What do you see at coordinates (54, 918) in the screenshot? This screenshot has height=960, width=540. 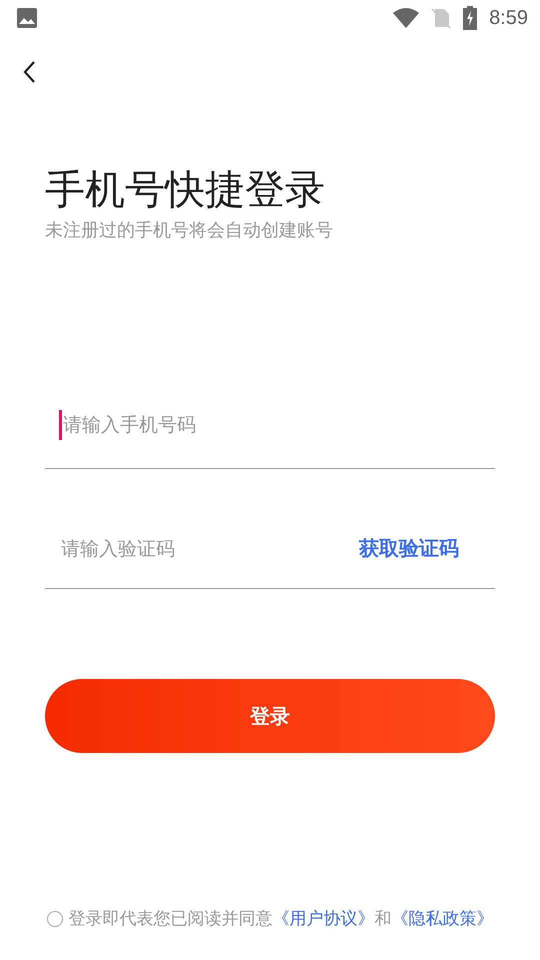 I see `agree-radio` at bounding box center [54, 918].